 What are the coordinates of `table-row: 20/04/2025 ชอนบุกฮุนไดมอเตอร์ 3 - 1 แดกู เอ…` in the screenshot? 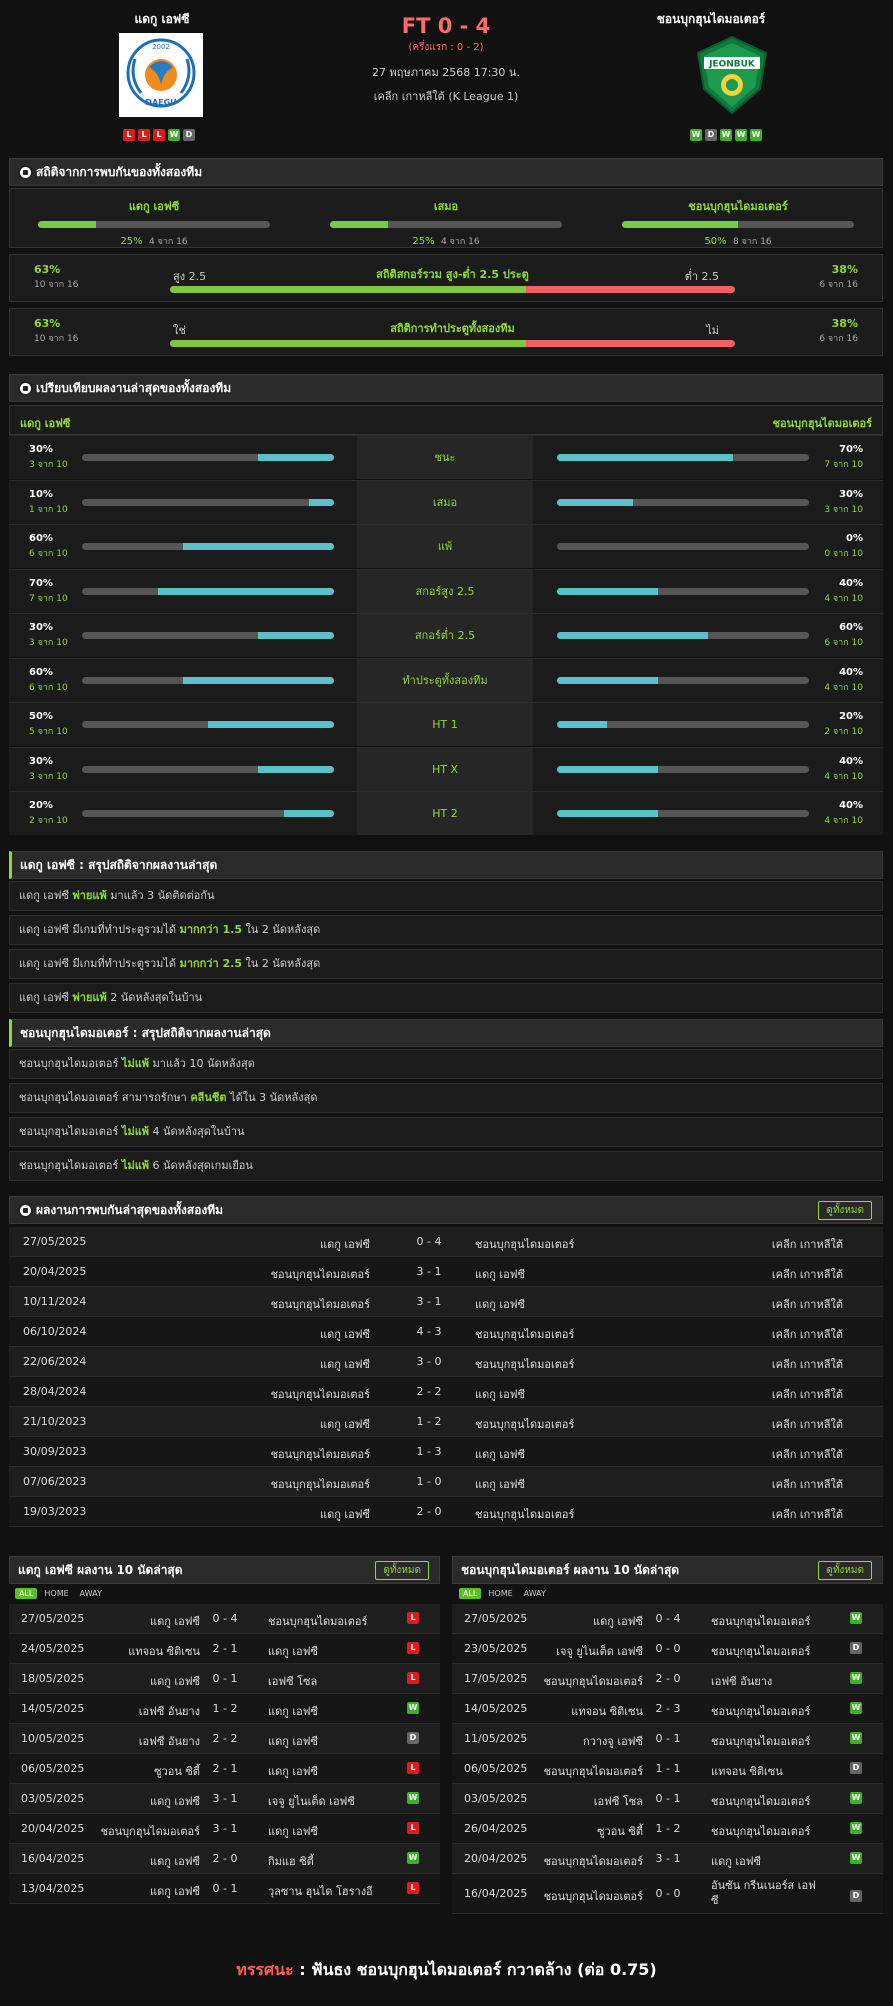 It's located at (667, 1859).